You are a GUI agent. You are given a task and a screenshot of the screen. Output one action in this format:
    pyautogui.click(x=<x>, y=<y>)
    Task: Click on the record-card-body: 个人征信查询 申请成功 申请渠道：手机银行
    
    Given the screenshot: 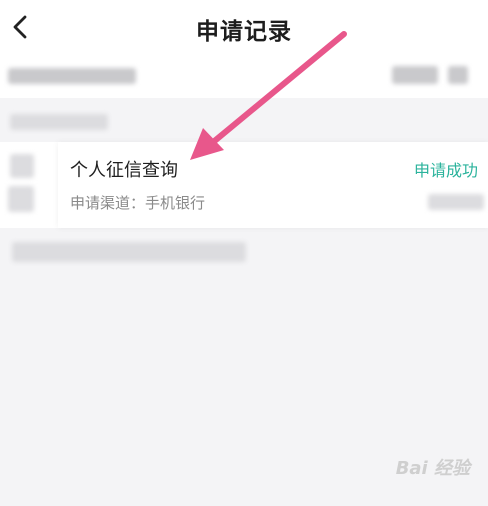 What is the action you would take?
    pyautogui.click(x=273, y=185)
    